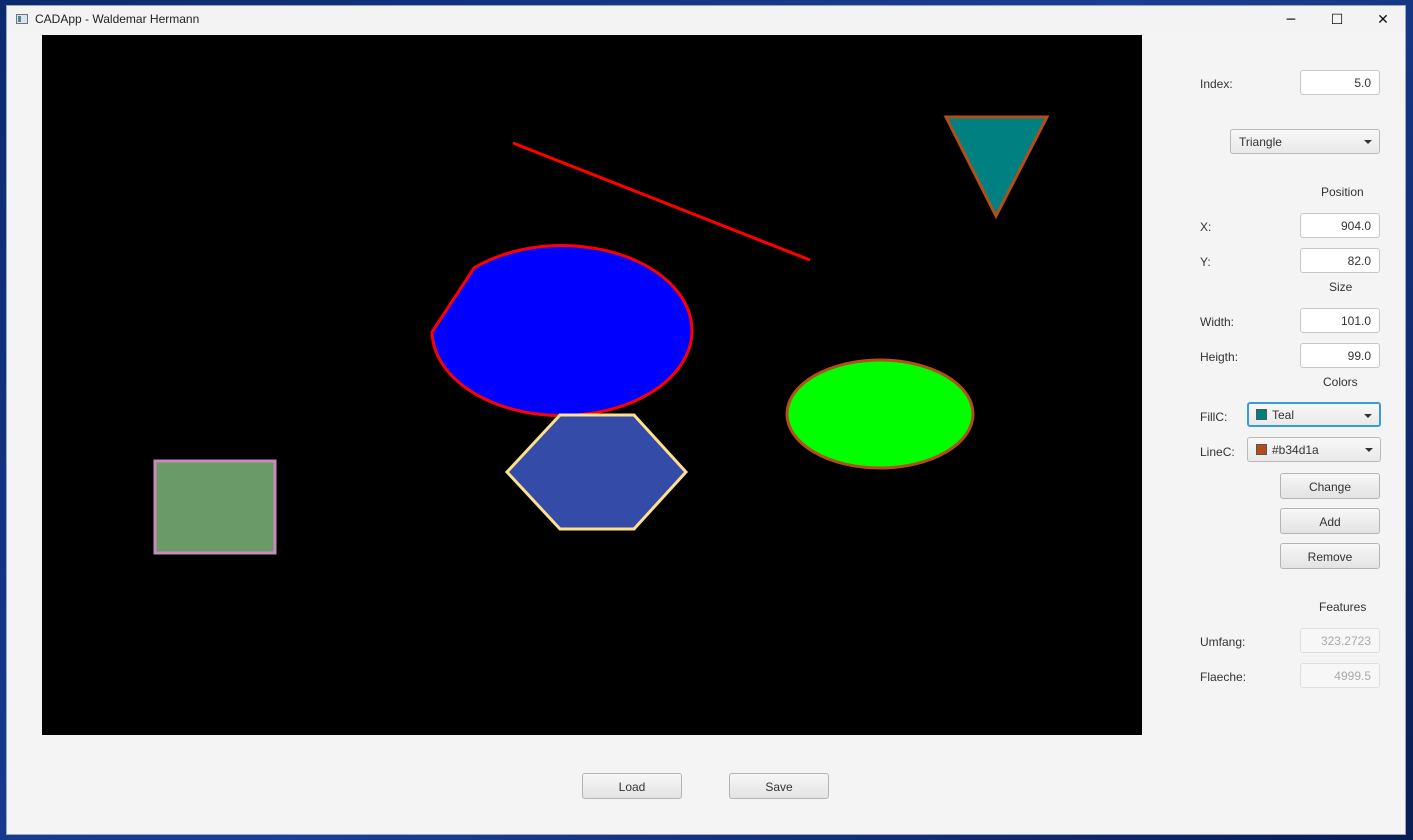 Image resolution: width=1413 pixels, height=840 pixels. I want to click on height-field: 99.0, so click(1340, 355).